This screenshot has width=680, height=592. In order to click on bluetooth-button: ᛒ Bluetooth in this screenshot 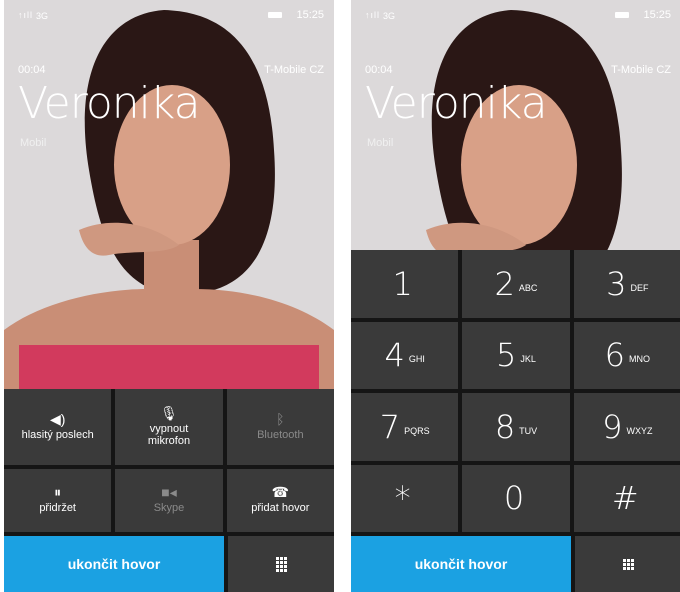, I will do `click(280, 427)`.